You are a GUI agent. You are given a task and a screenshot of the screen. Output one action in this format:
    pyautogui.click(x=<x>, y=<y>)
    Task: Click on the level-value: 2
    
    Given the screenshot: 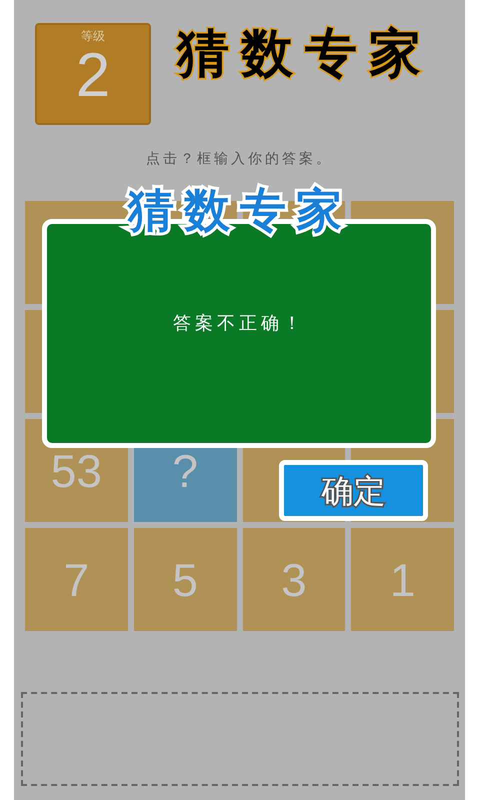 What is the action you would take?
    pyautogui.click(x=93, y=76)
    